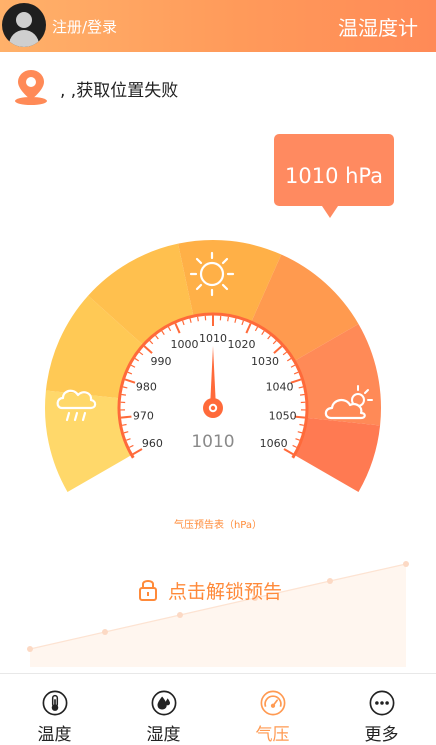  I want to click on avatar-body, so click(24, 38).